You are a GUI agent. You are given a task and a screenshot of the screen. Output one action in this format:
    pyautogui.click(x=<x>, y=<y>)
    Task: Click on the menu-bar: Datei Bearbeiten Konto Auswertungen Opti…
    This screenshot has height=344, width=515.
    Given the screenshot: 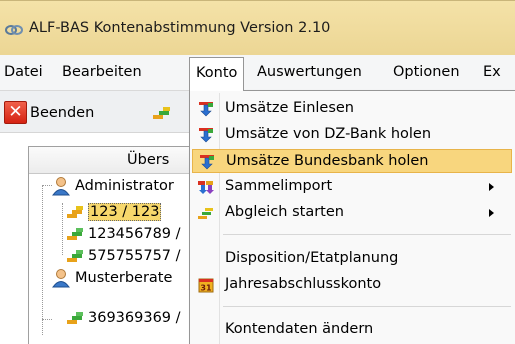 What is the action you would take?
    pyautogui.click(x=257, y=73)
    